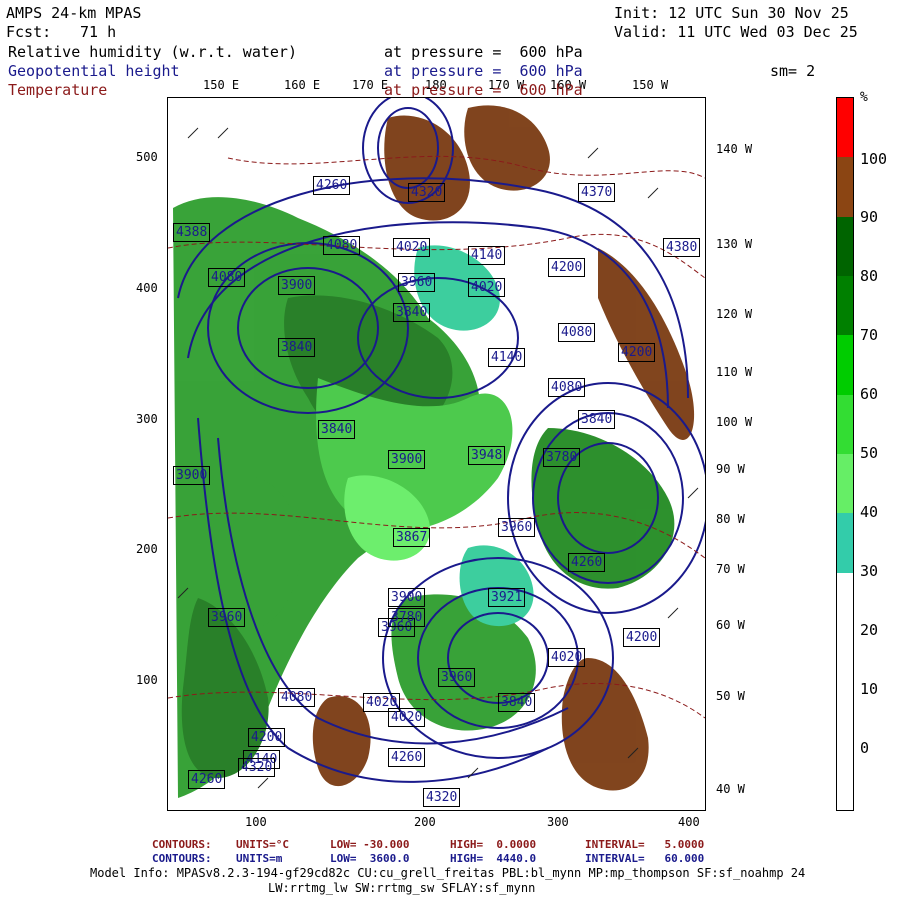  What do you see at coordinates (256, 822) in the screenshot?
I see `x-tick-label: 100` at bounding box center [256, 822].